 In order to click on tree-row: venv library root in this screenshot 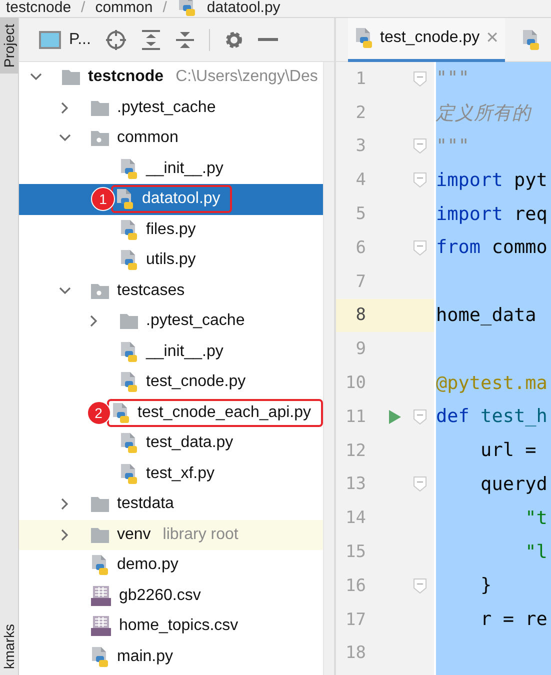, I will do `click(171, 535)`.